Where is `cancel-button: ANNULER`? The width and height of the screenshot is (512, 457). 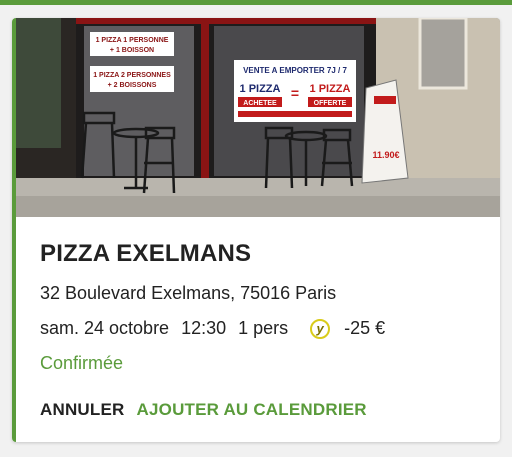
cancel-button: ANNULER is located at coordinates (82, 410).